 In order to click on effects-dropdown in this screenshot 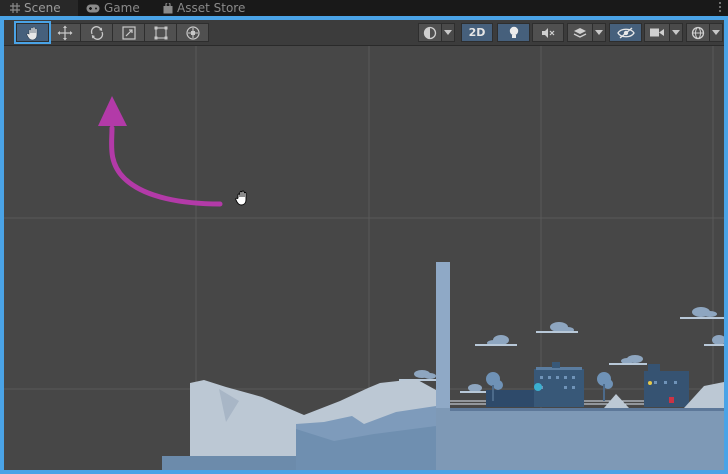, I will do `click(599, 32)`.